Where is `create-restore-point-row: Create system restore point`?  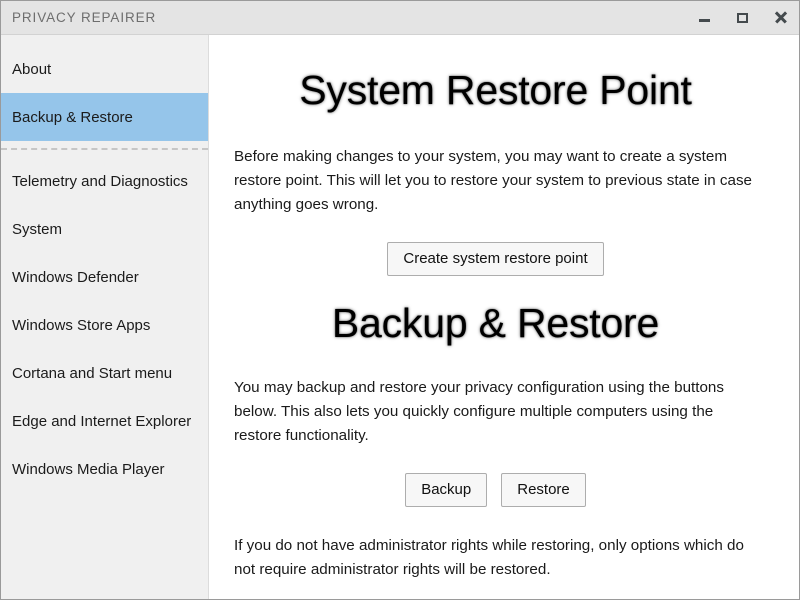 create-restore-point-row: Create system restore point is located at coordinates (495, 246).